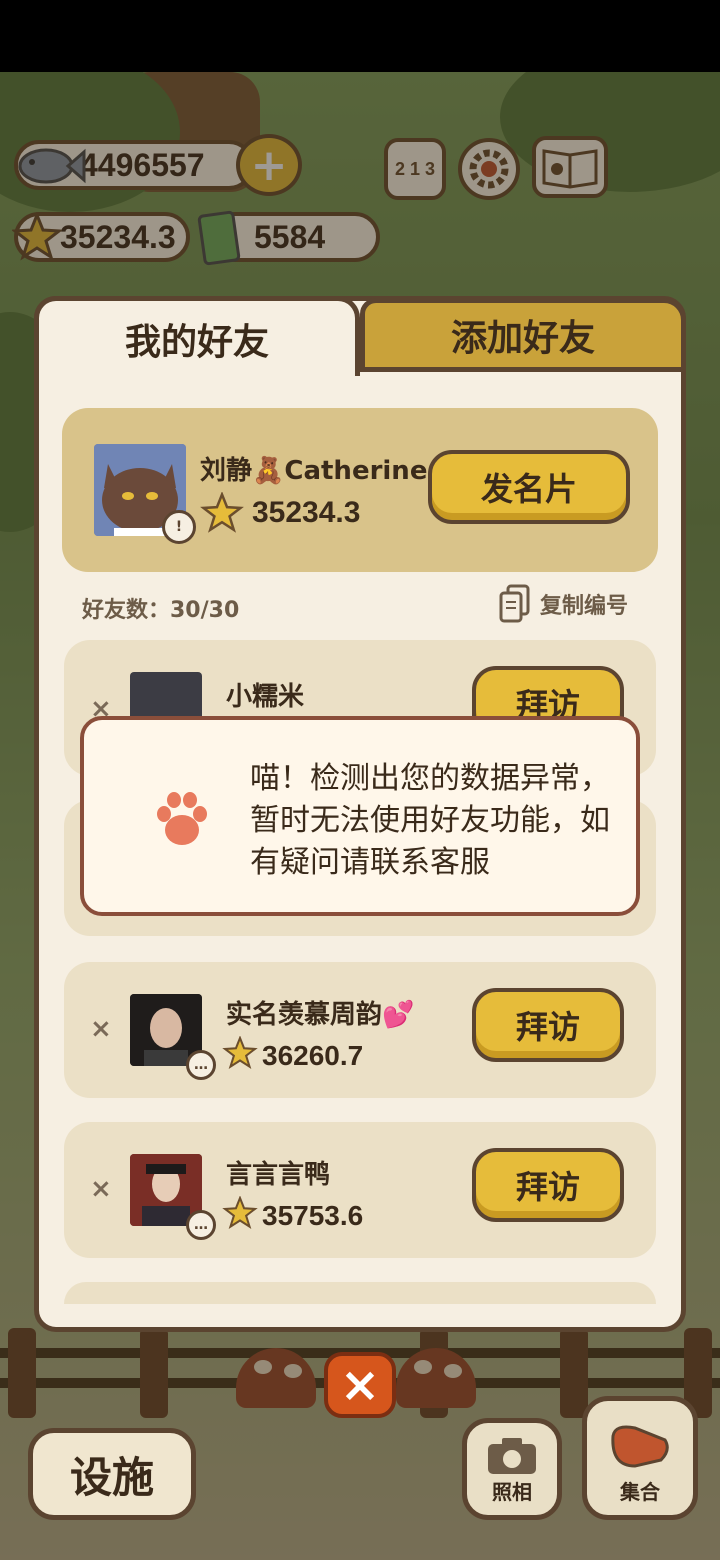 The width and height of the screenshot is (720, 1560). What do you see at coordinates (584, 606) in the screenshot?
I see `copy-id-label: 复制编号` at bounding box center [584, 606].